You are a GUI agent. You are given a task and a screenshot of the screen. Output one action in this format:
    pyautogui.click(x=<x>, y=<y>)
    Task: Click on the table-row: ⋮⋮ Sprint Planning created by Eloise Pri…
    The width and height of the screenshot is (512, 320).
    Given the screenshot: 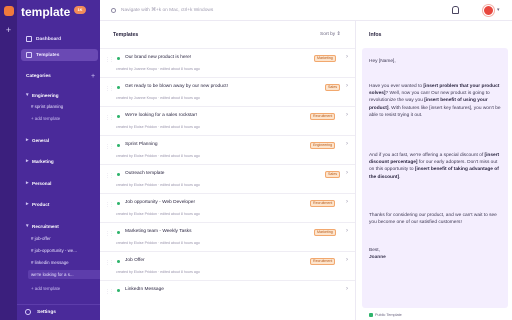 What is the action you would take?
    pyautogui.click(x=227, y=149)
    